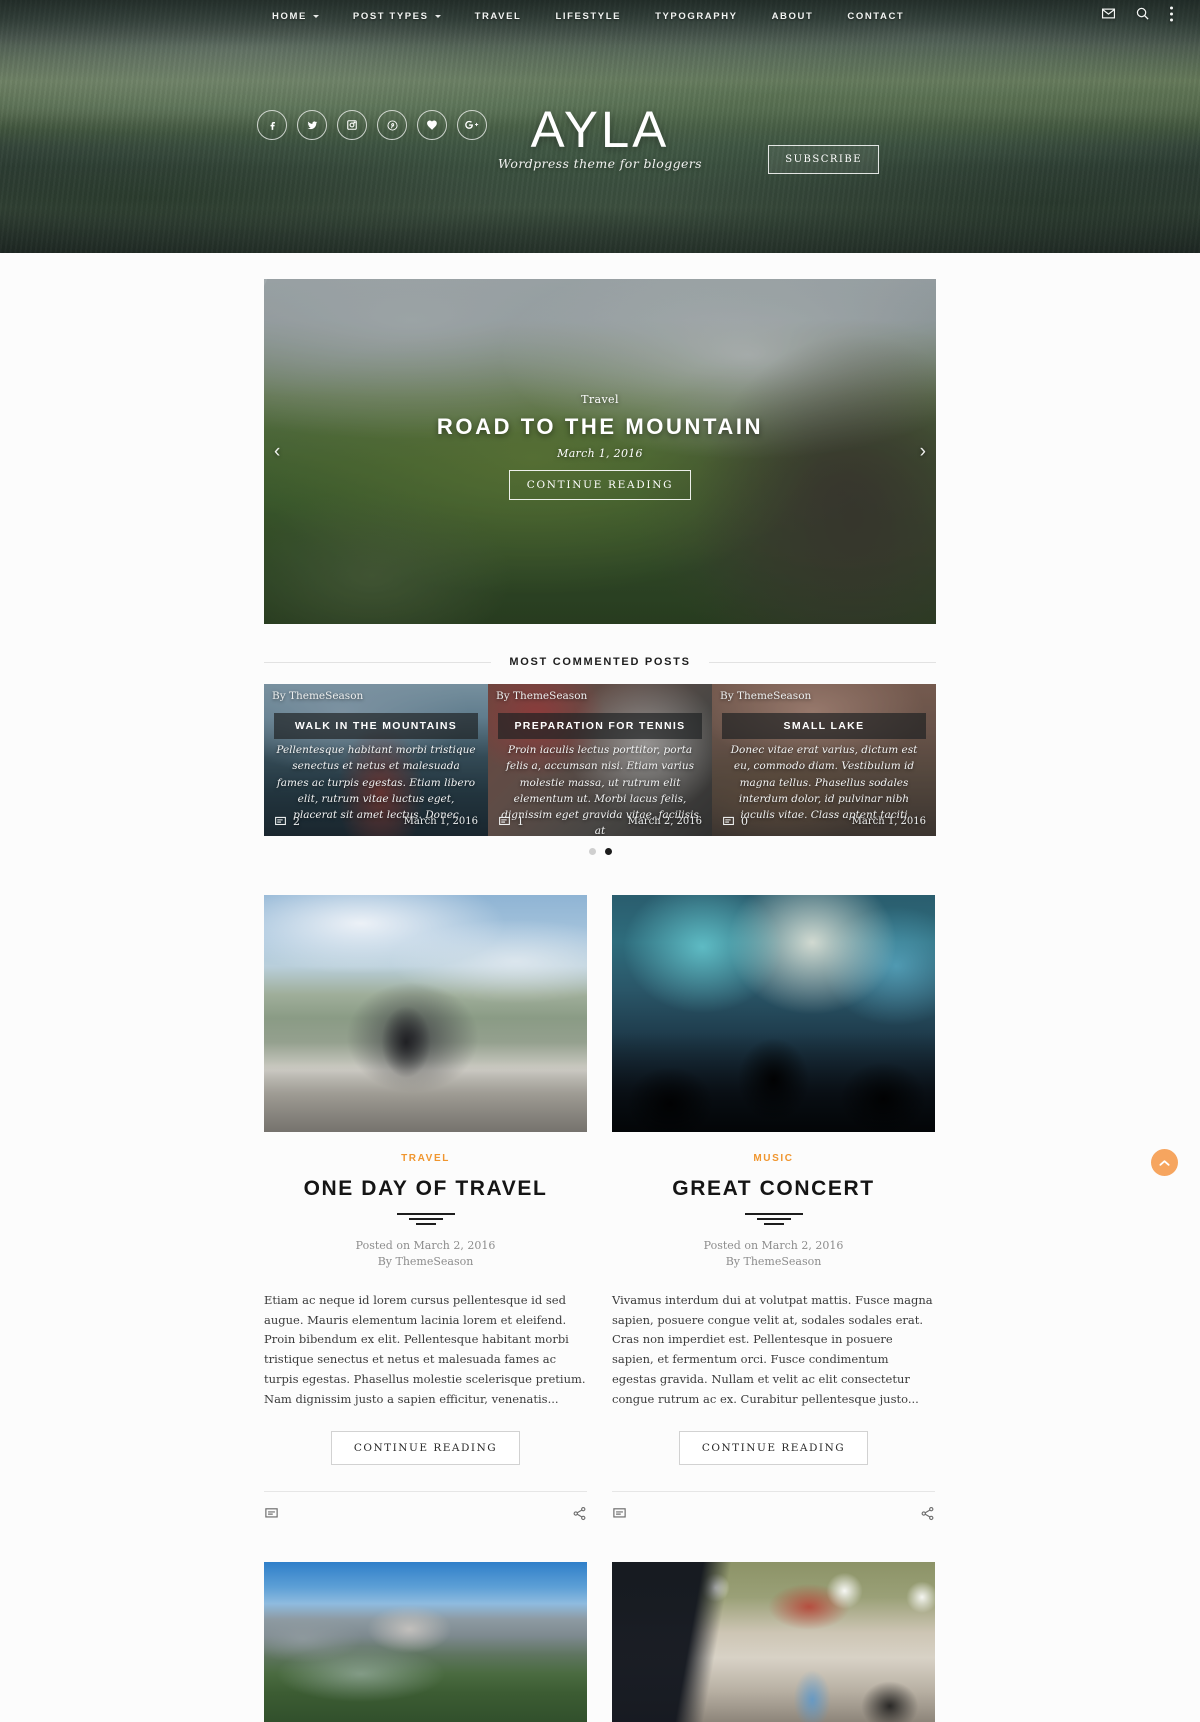 This screenshot has width=1200, height=1722. I want to click on post-meta: Posted on March 2, 2016 By ThemeSeason, so click(425, 1254).